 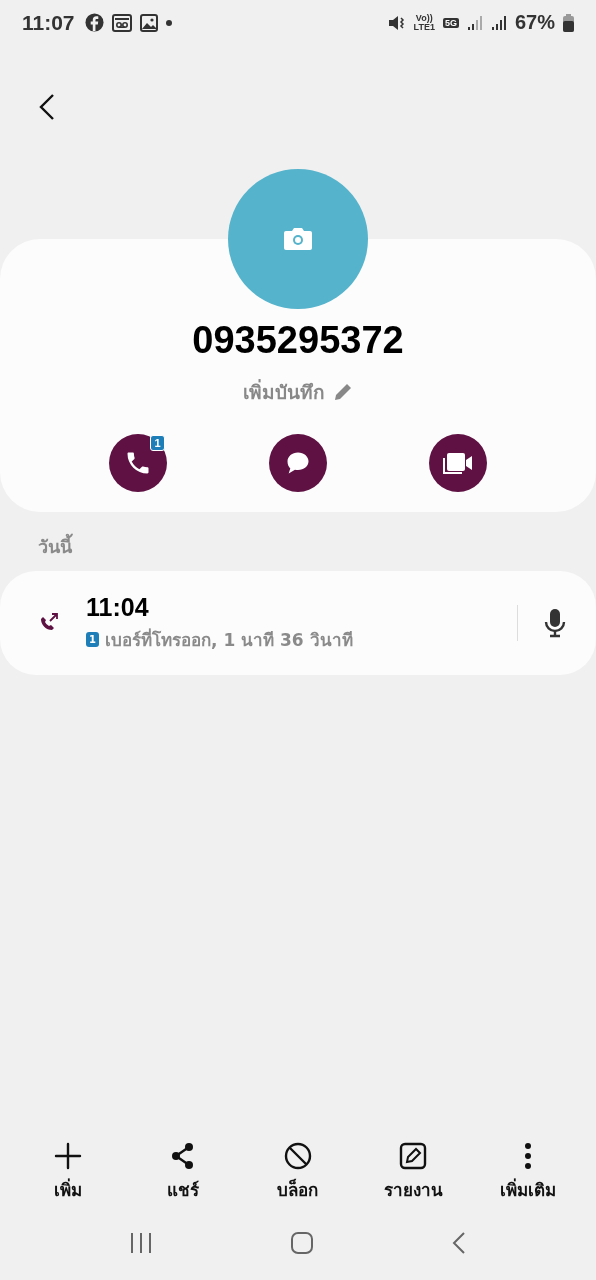 I want to click on home-icon, so click(x=302, y=1243).